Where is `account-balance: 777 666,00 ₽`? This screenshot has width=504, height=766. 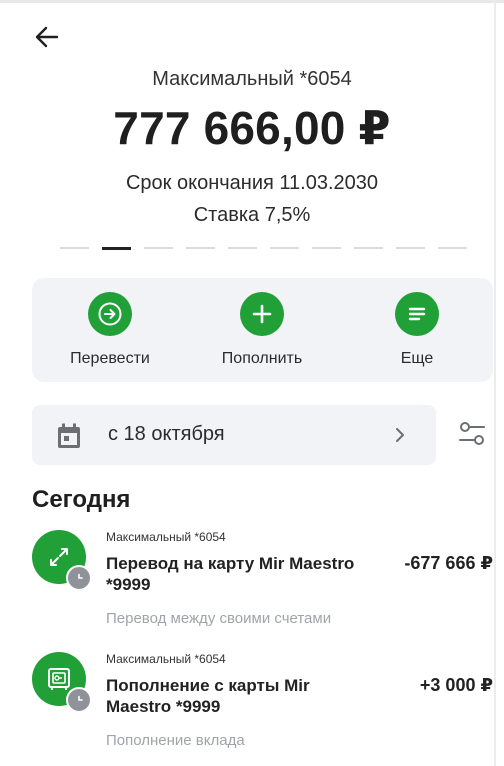
account-balance: 777 666,00 ₽ is located at coordinates (252, 128).